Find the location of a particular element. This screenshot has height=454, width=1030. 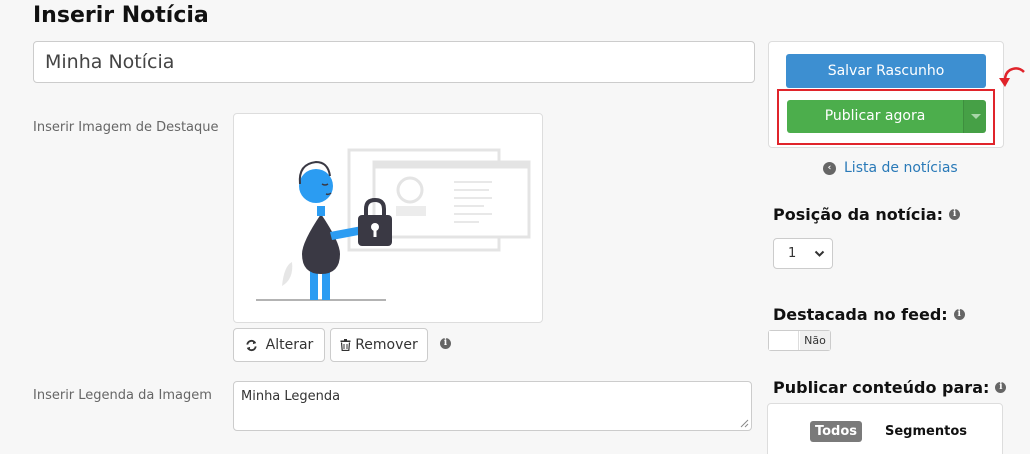

chevron-down-icon is located at coordinates (819, 253).